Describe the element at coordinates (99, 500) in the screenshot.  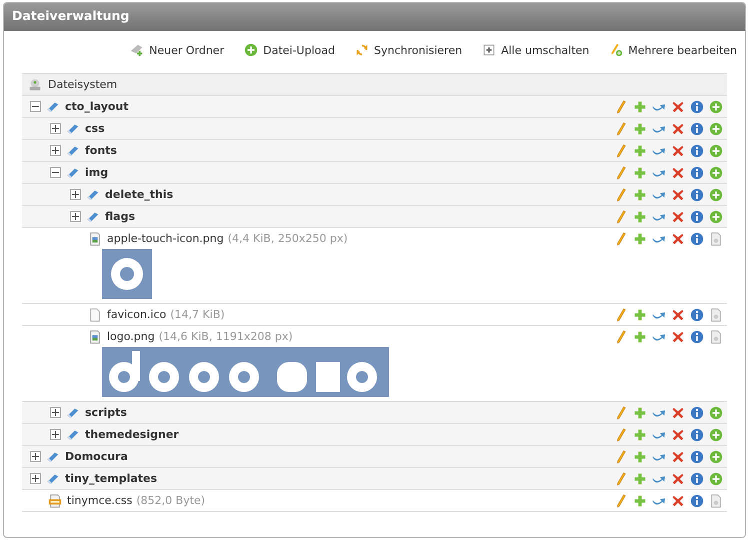
I see `file-name: tinymce.css` at that location.